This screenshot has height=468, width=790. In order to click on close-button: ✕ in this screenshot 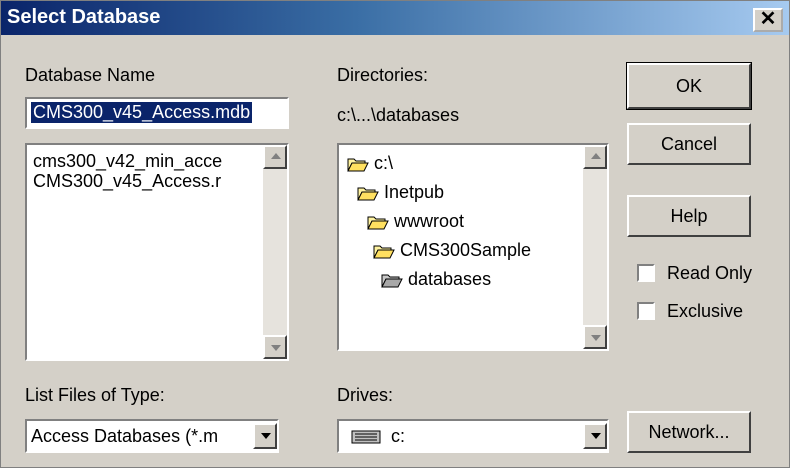, I will do `click(768, 20)`.